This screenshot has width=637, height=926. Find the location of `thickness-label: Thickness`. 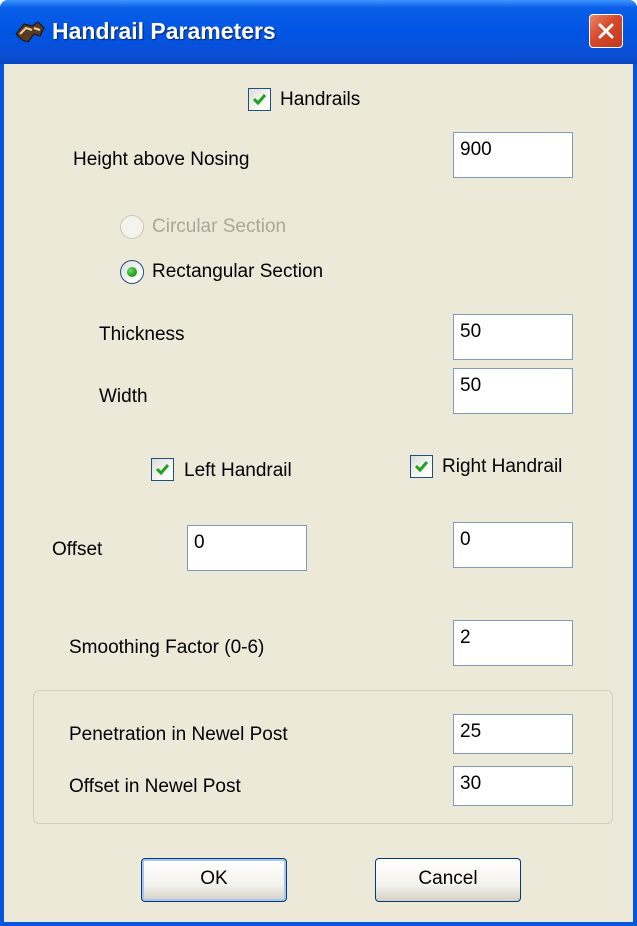

thickness-label: Thickness is located at coordinates (142, 334).